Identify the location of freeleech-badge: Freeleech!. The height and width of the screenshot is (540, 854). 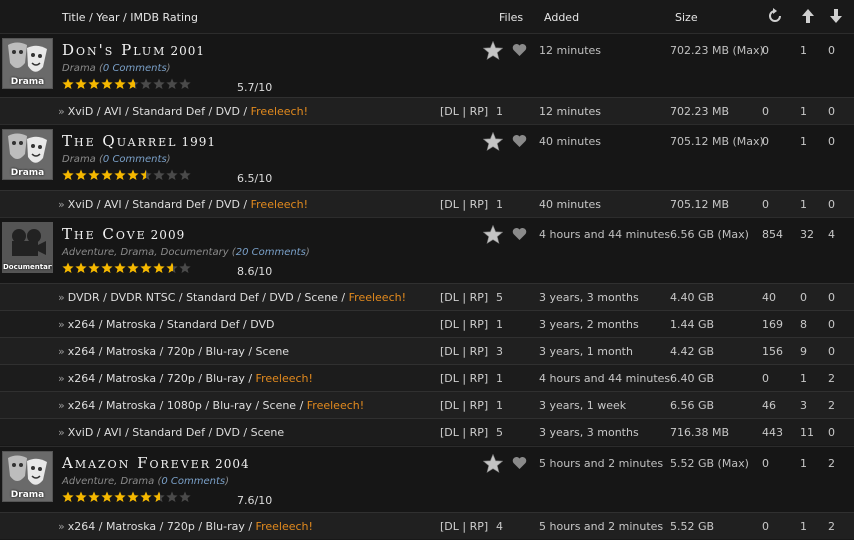
(284, 526).